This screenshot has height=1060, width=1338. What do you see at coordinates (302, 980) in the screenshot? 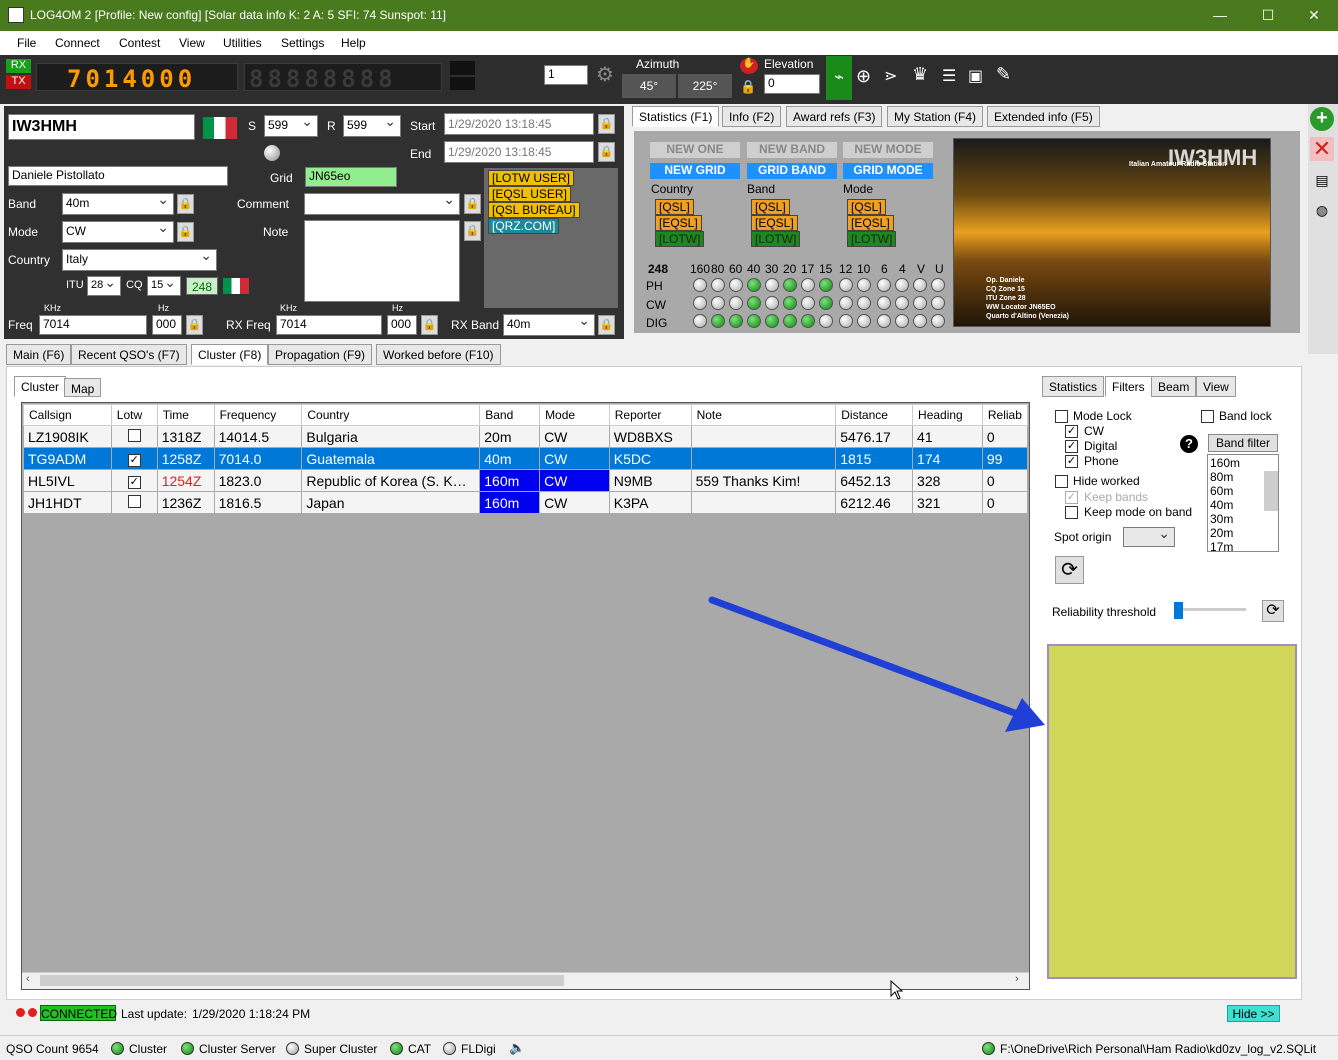
I see `scroll-thumb` at bounding box center [302, 980].